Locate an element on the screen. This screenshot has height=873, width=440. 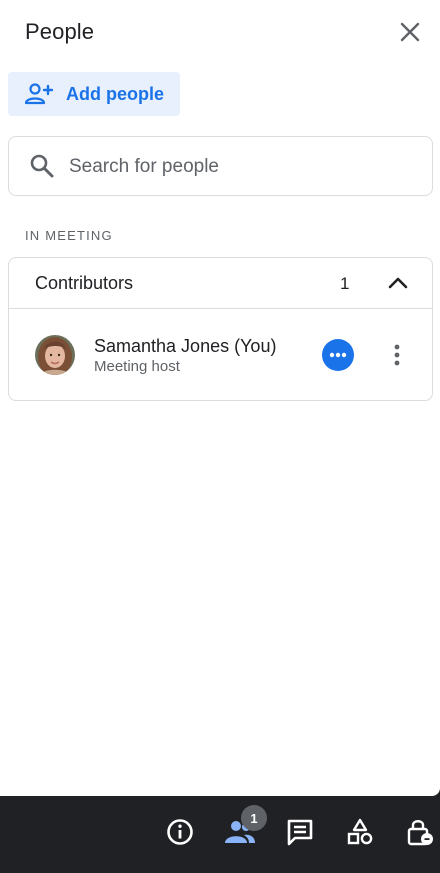
panel-header: People is located at coordinates (220, 32).